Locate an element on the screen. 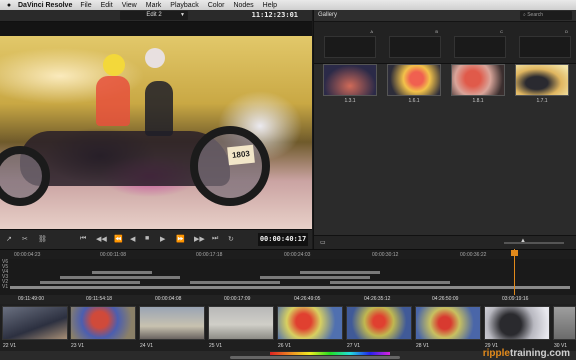 This screenshot has height=360, width=576. apple-menu-icon: ● is located at coordinates (9, 5).